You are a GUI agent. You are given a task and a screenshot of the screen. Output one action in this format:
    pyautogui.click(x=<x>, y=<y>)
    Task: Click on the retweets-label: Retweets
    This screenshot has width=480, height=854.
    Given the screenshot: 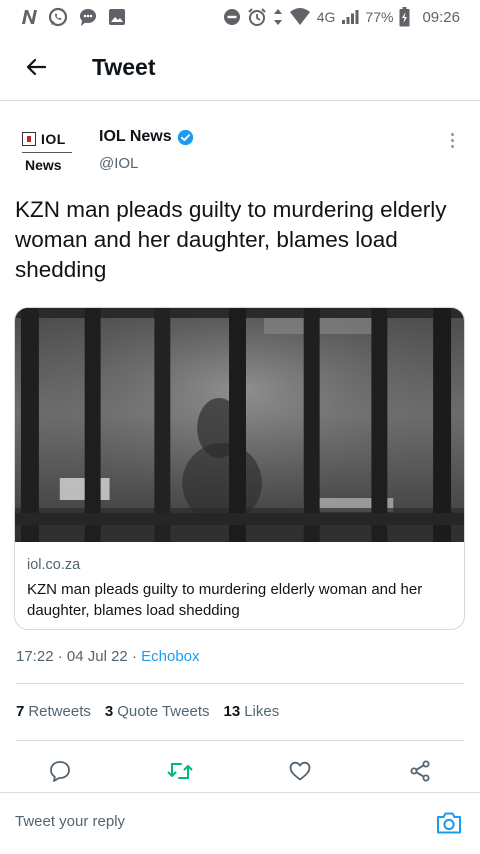 What is the action you would take?
    pyautogui.click(x=59, y=711)
    